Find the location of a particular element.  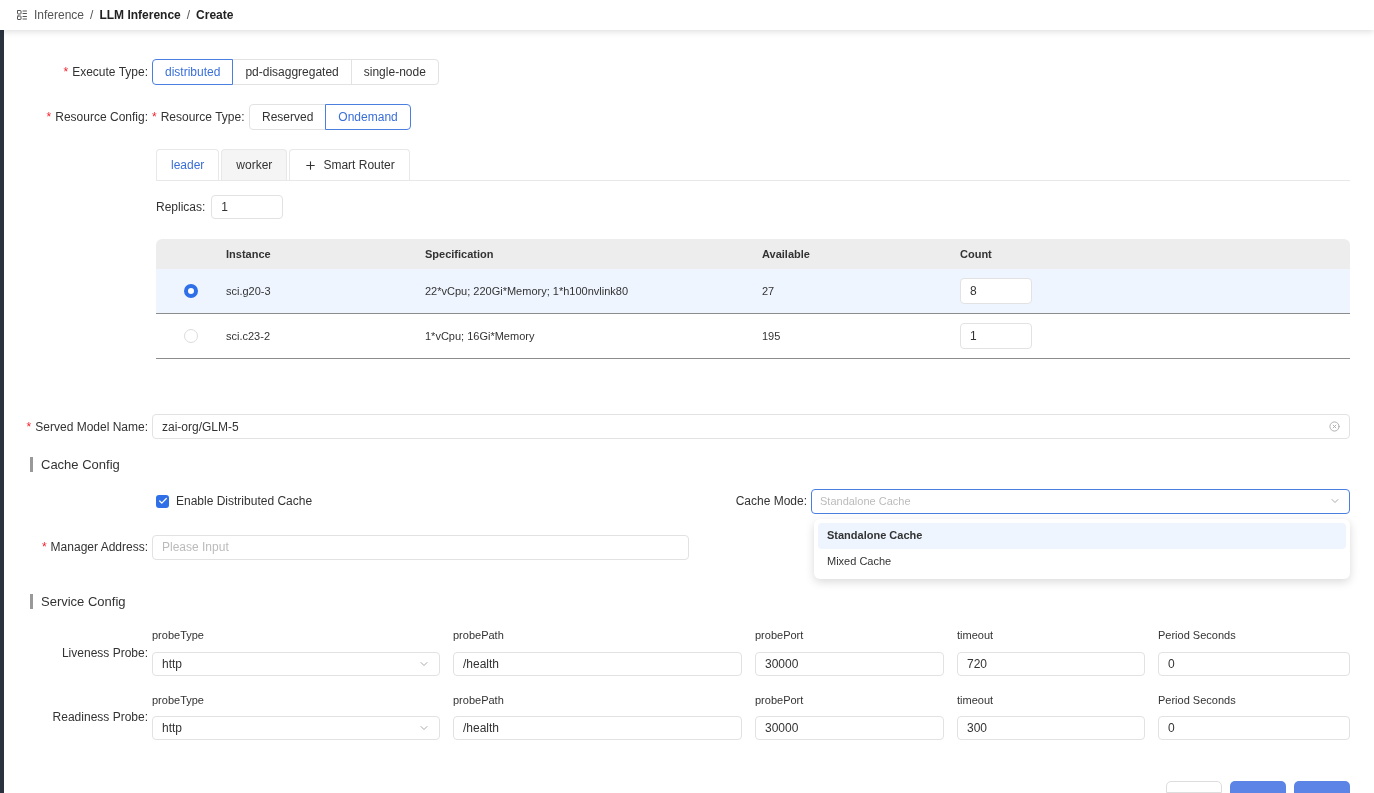

input-field: 8 is located at coordinates (996, 291).